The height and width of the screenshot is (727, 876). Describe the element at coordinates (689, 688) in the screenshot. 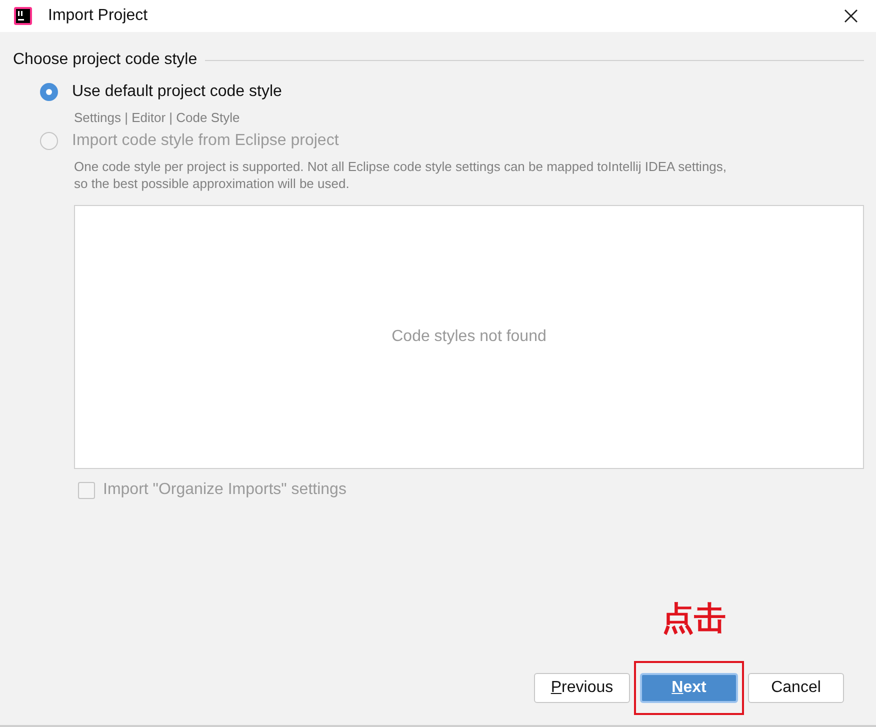

I see `next-button: Next` at that location.